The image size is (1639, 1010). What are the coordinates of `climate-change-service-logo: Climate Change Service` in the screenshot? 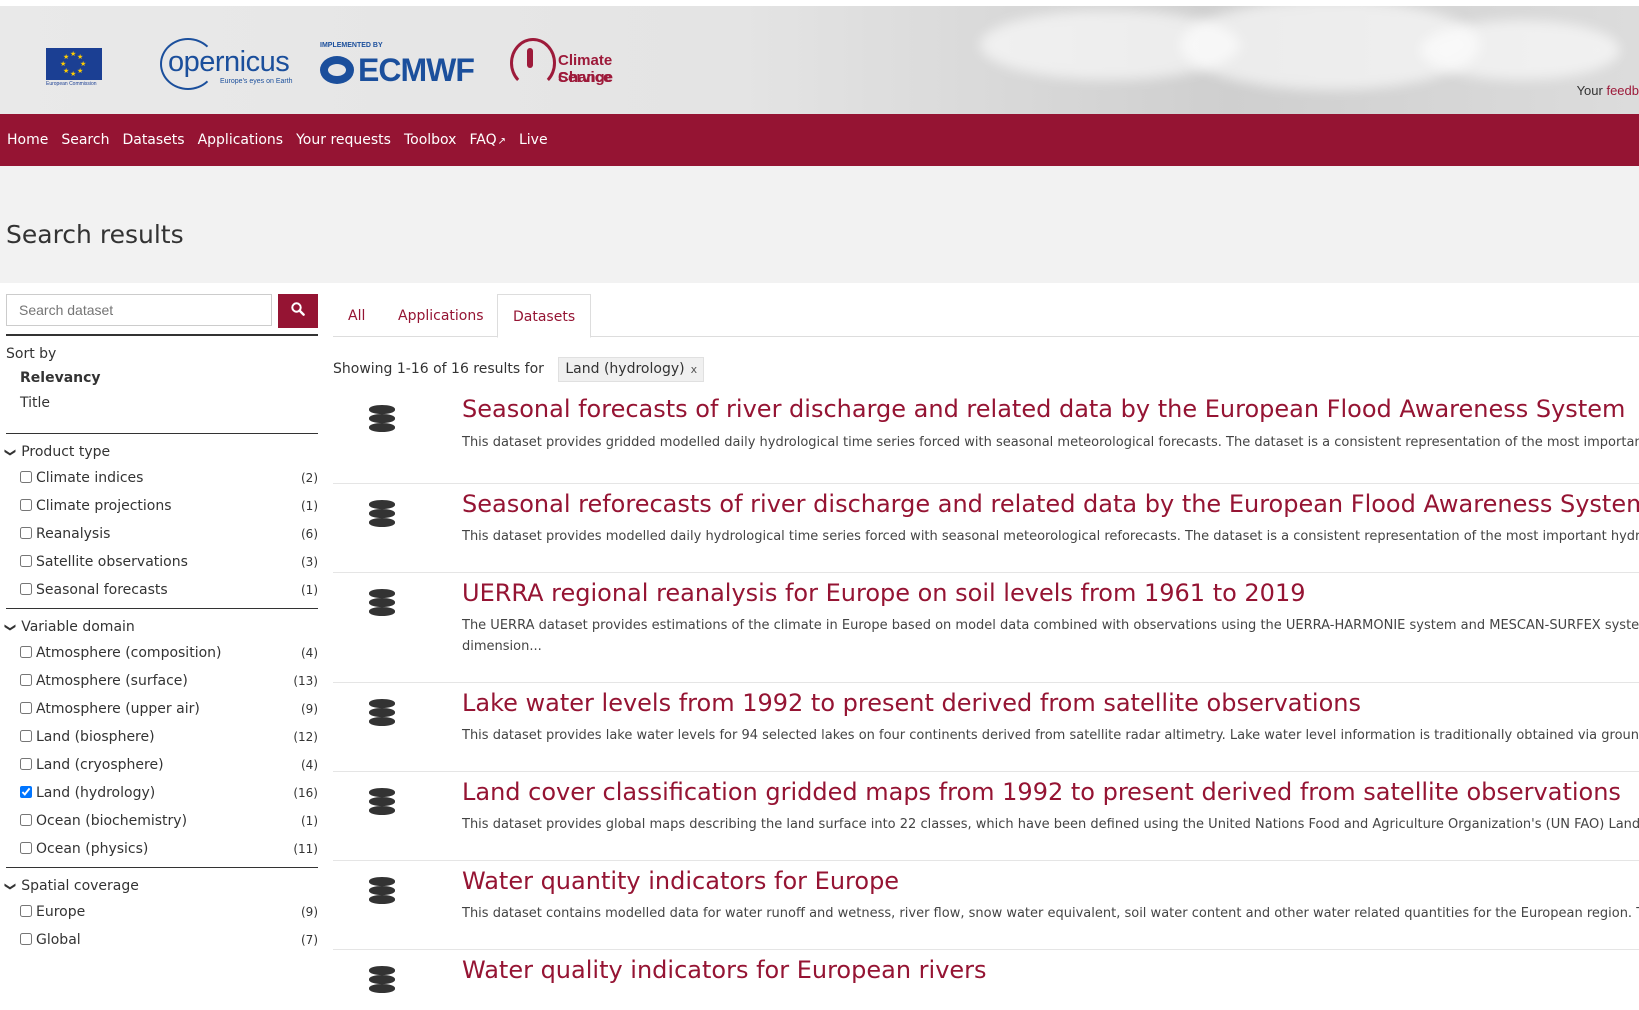 It's located at (590, 64).